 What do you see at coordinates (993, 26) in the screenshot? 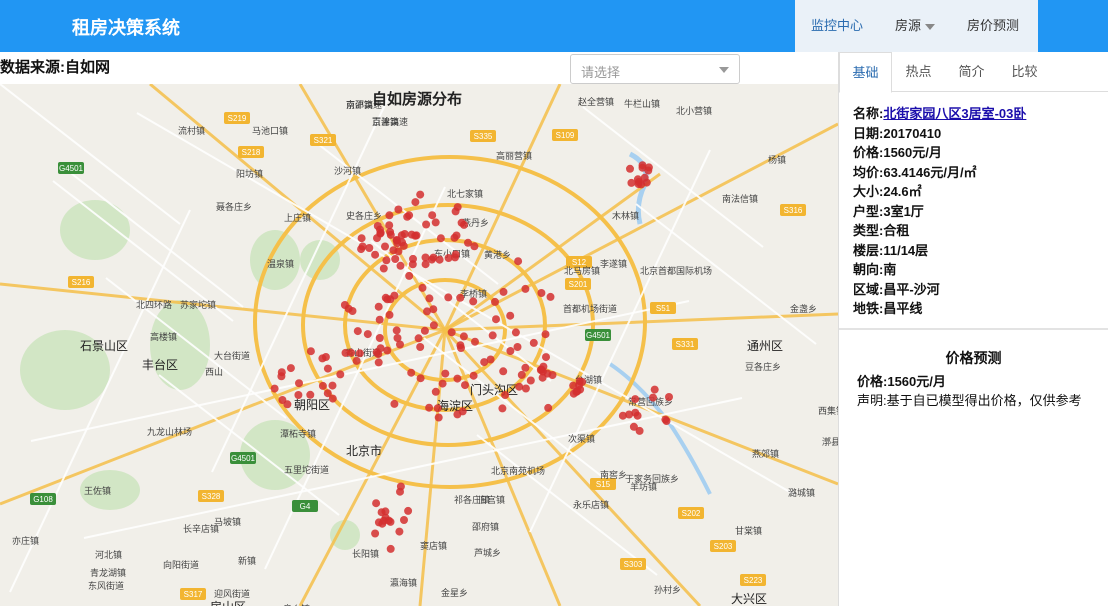
I see `nav-price-prediction: 房价预测` at bounding box center [993, 26].